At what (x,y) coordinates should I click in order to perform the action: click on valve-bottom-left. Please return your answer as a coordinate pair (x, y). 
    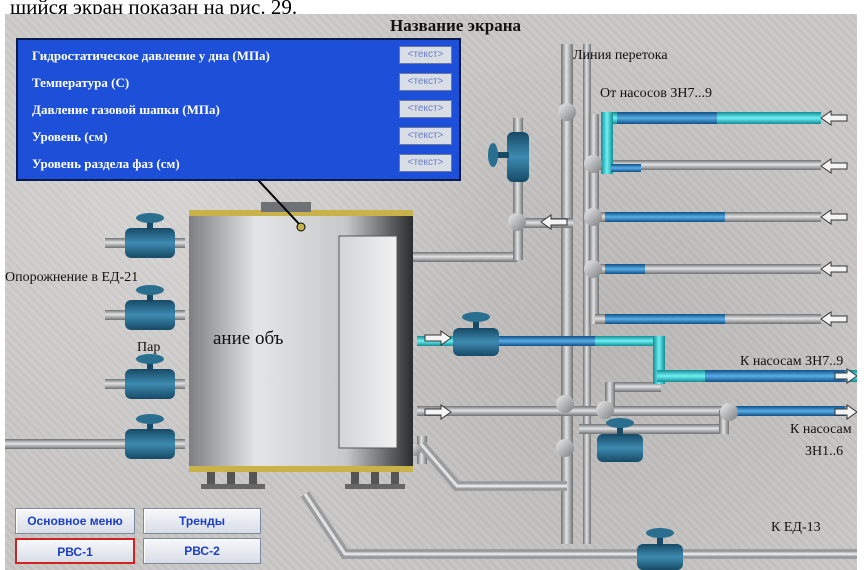
    Looking at the image, I should click on (150, 436).